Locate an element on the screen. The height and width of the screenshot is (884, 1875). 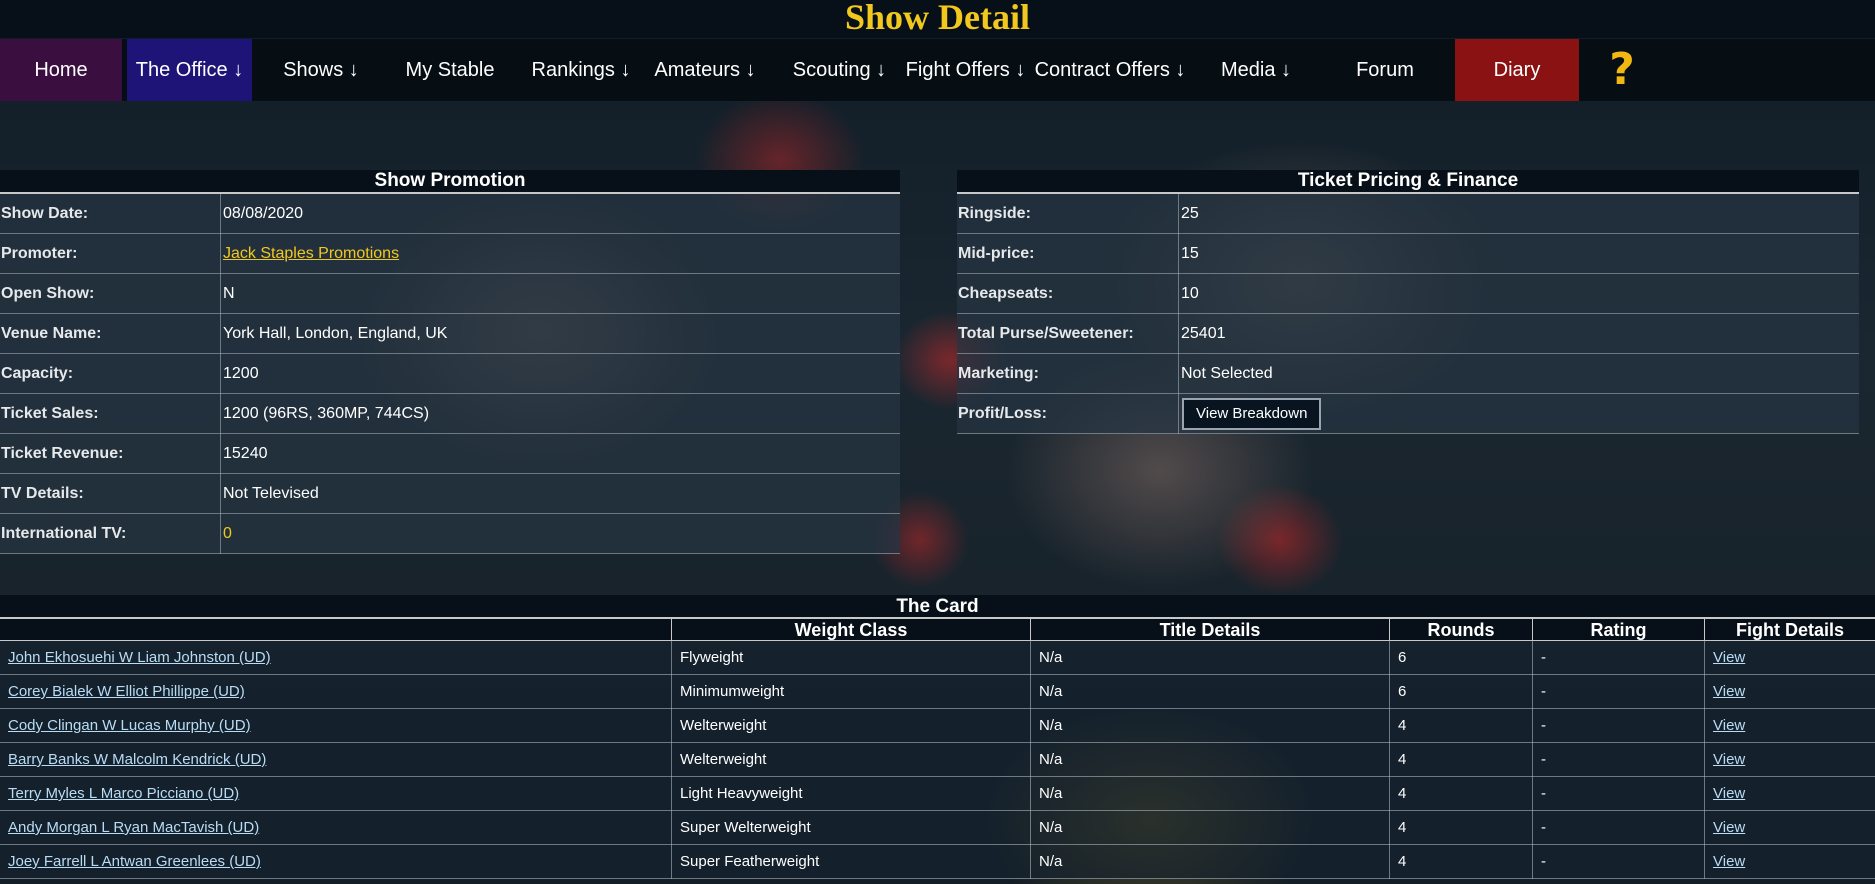
bout-link: Joey Farrell L Antwan Greenlees (UD) is located at coordinates (134, 861).